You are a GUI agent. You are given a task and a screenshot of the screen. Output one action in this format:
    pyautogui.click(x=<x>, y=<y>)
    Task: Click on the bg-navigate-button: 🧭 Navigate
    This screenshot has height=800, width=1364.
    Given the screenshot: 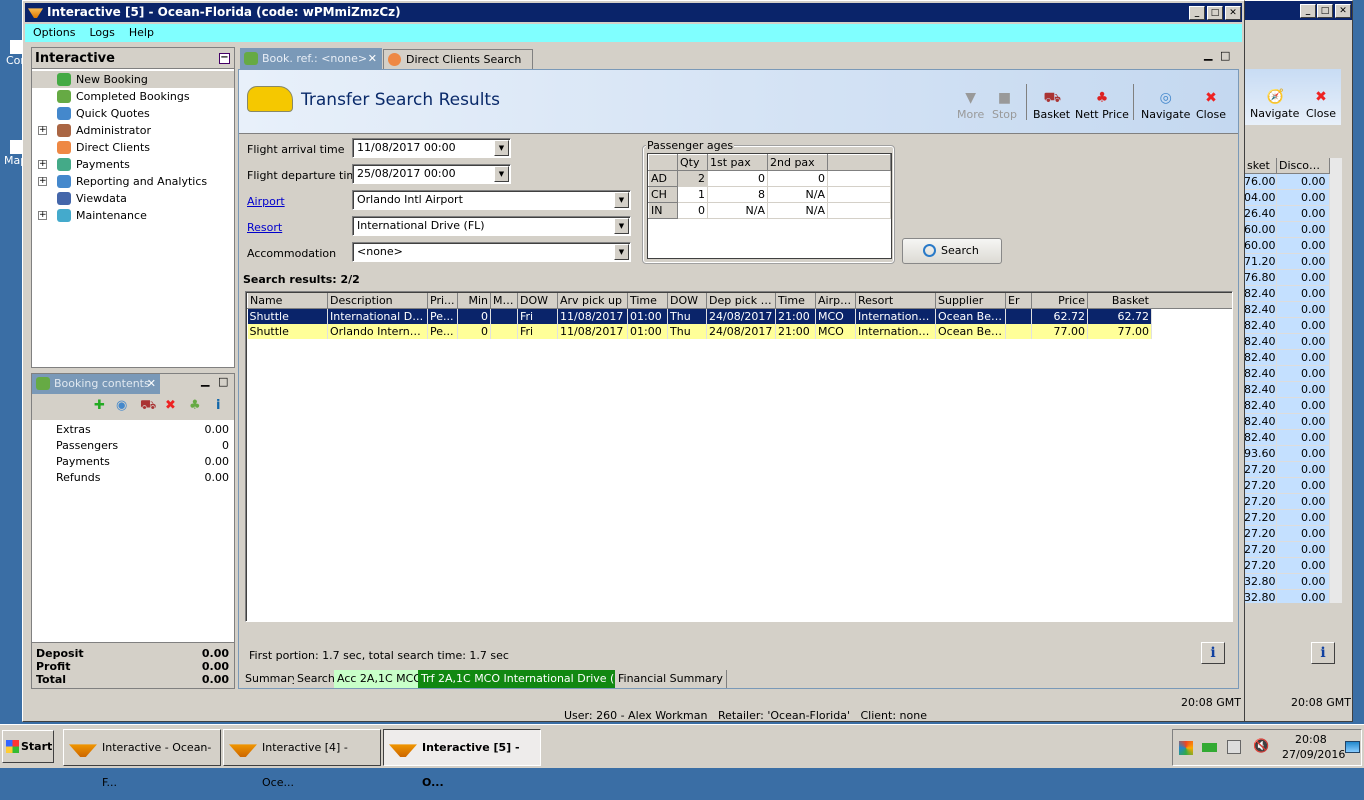 What is the action you would take?
    pyautogui.click(x=1274, y=104)
    